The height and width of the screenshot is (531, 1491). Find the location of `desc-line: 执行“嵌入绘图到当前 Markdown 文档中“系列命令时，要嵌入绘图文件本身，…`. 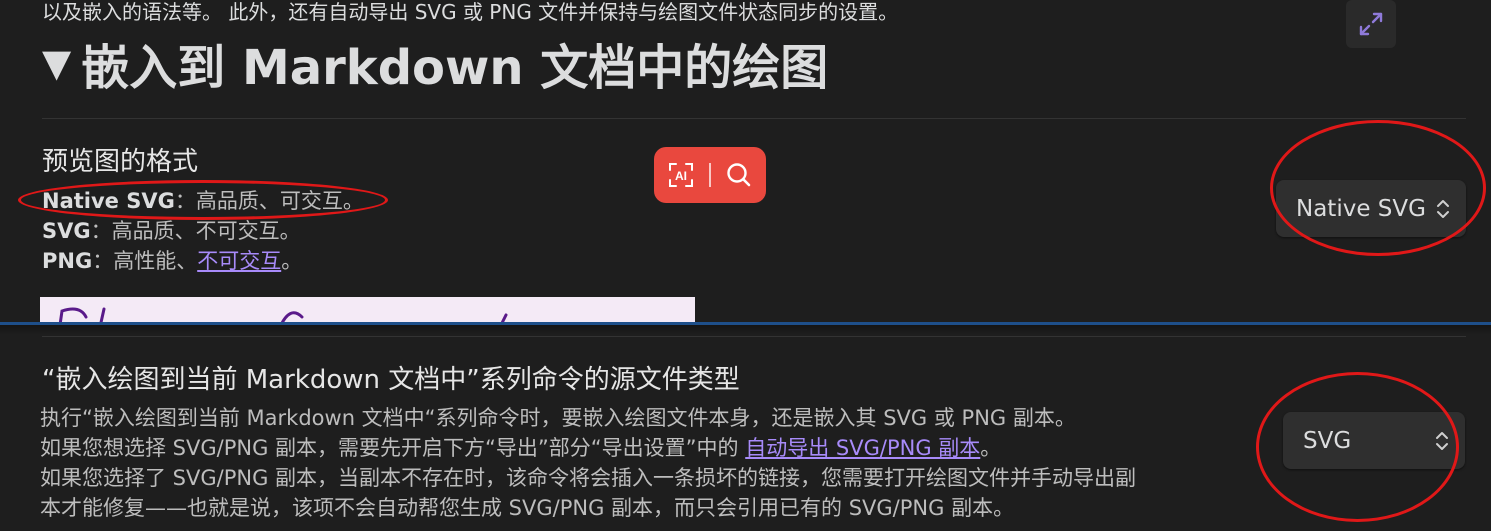

desc-line: 执行“嵌入绘图到当前 Markdown 文档中“系列命令时，要嵌入绘图文件本身，… is located at coordinates (558, 418).